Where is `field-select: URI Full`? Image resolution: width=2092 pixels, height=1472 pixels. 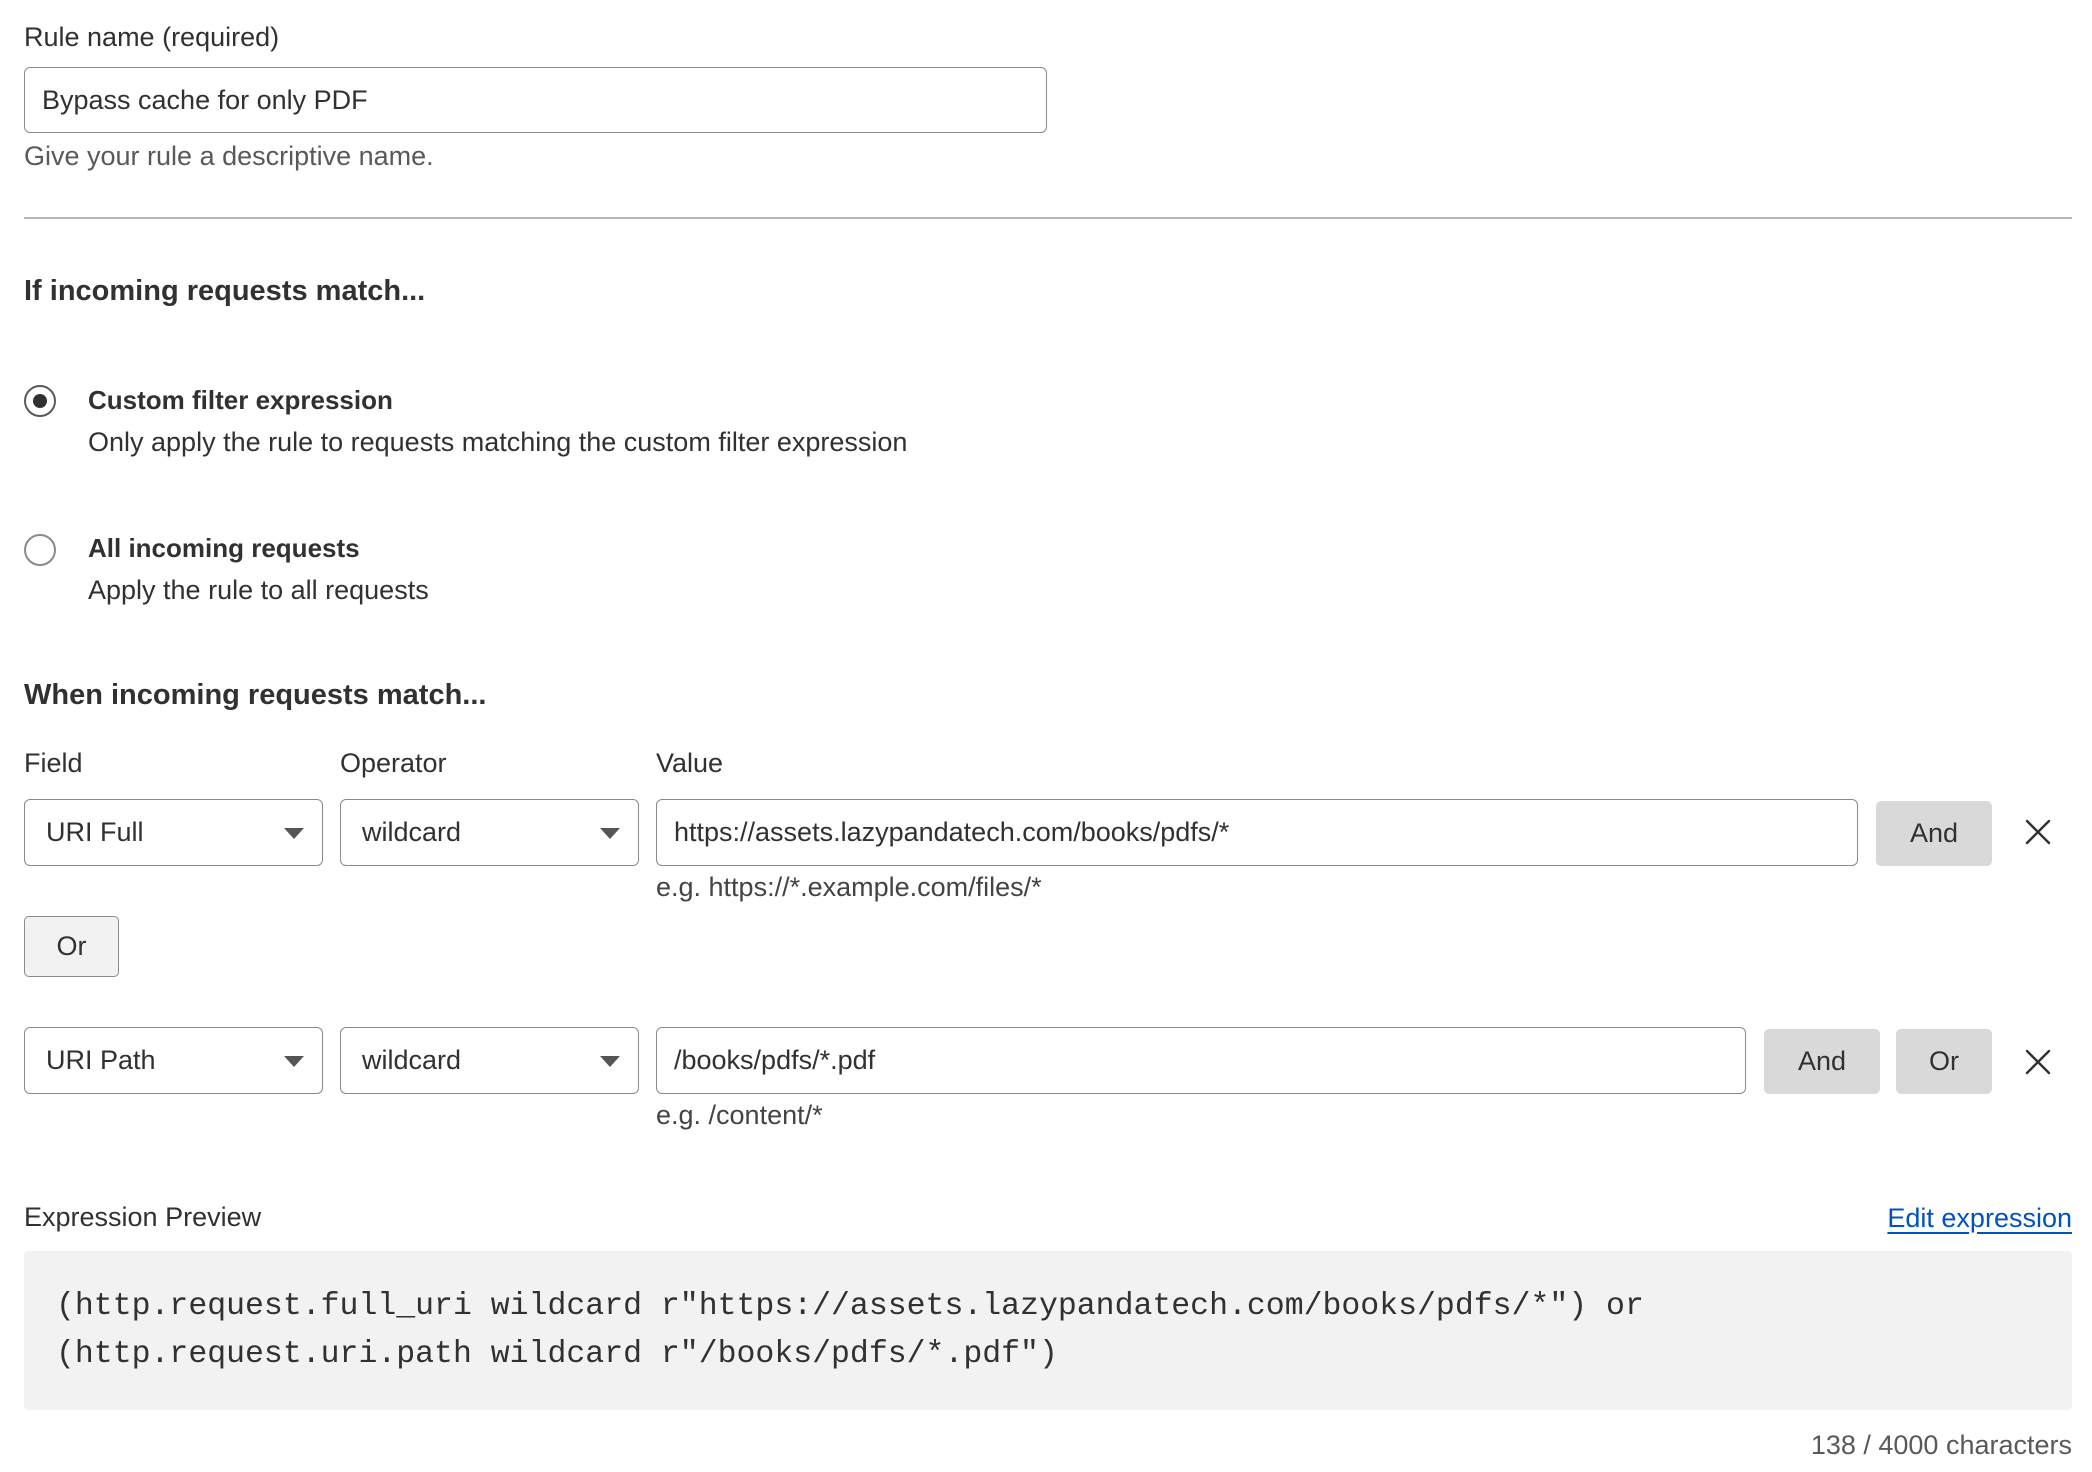 field-select: URI Full is located at coordinates (173, 832).